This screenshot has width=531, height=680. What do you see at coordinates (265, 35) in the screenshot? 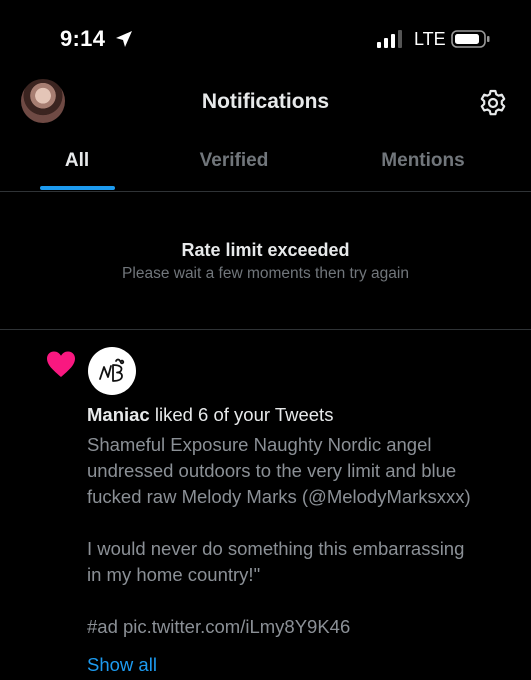
I see `status-bar: 9:14 LTE` at bounding box center [265, 35].